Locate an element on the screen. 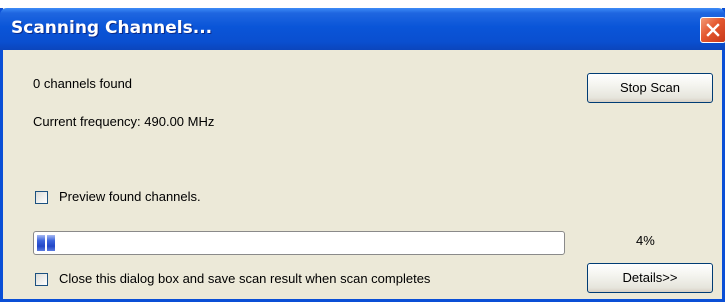  scan-progress-bar is located at coordinates (299, 243).